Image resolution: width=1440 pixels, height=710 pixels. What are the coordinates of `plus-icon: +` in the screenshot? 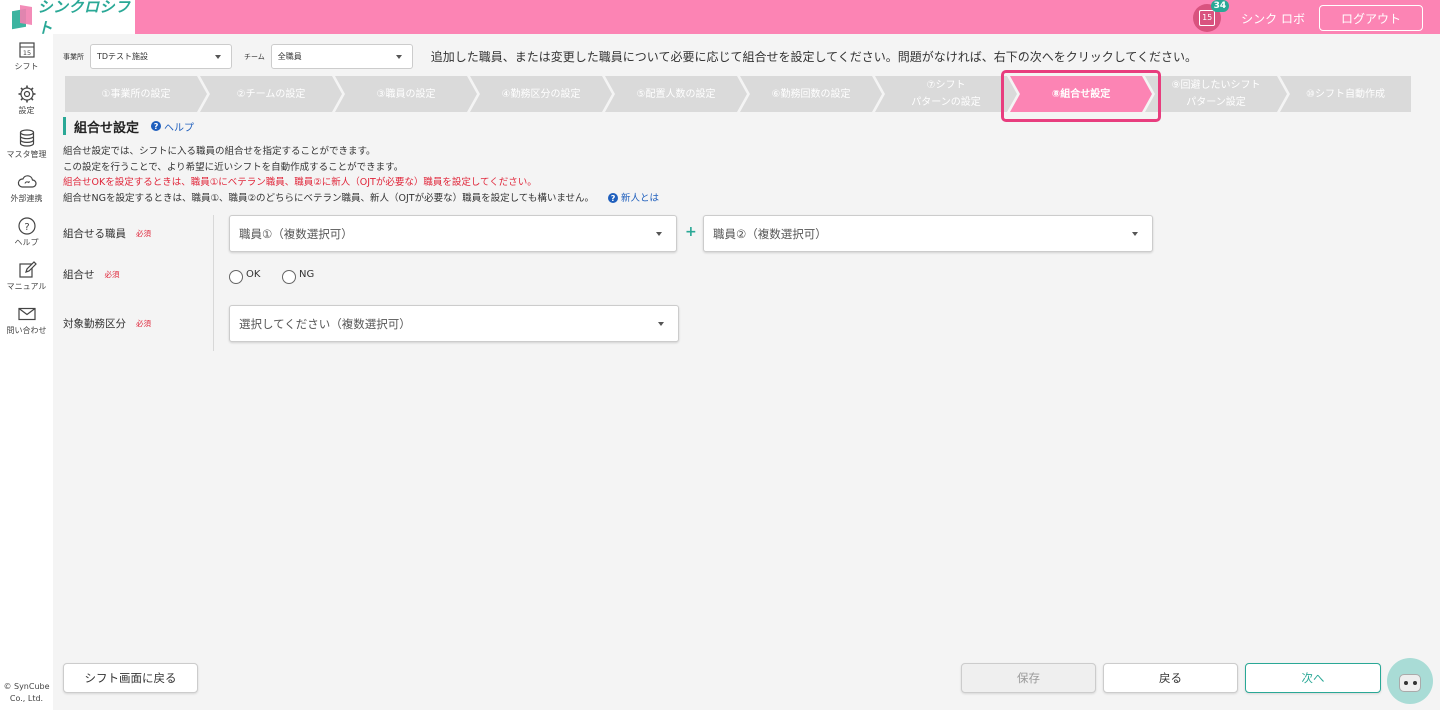 It's located at (691, 232).